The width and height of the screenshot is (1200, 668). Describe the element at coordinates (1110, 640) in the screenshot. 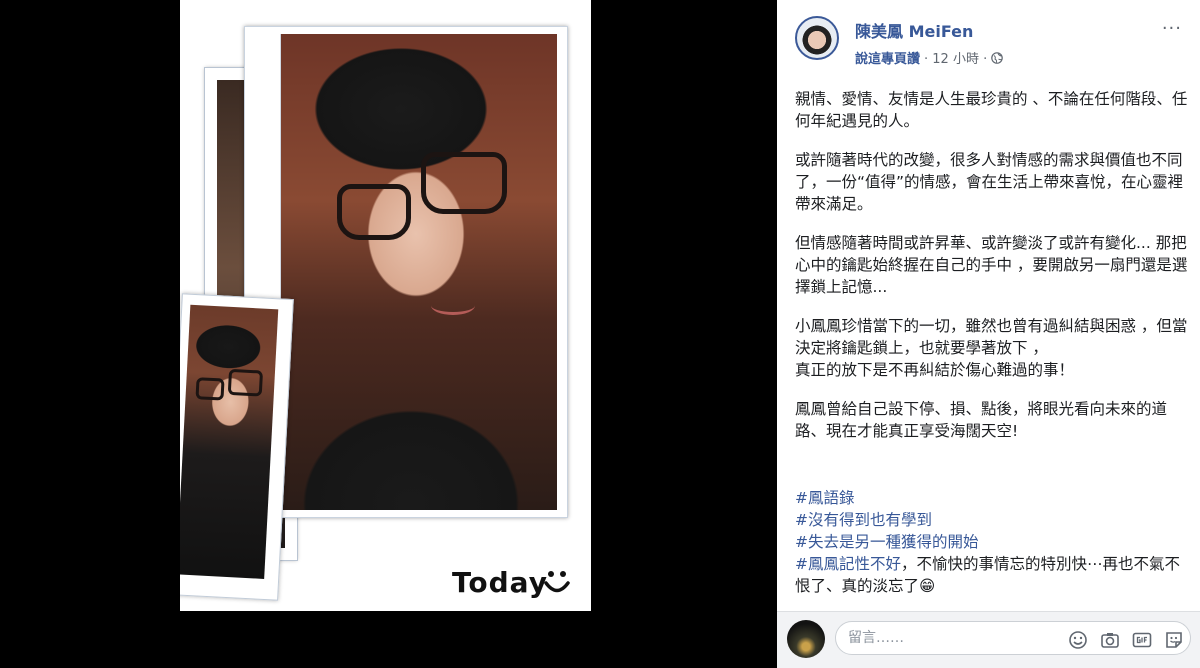

I see `camera-icon` at that location.